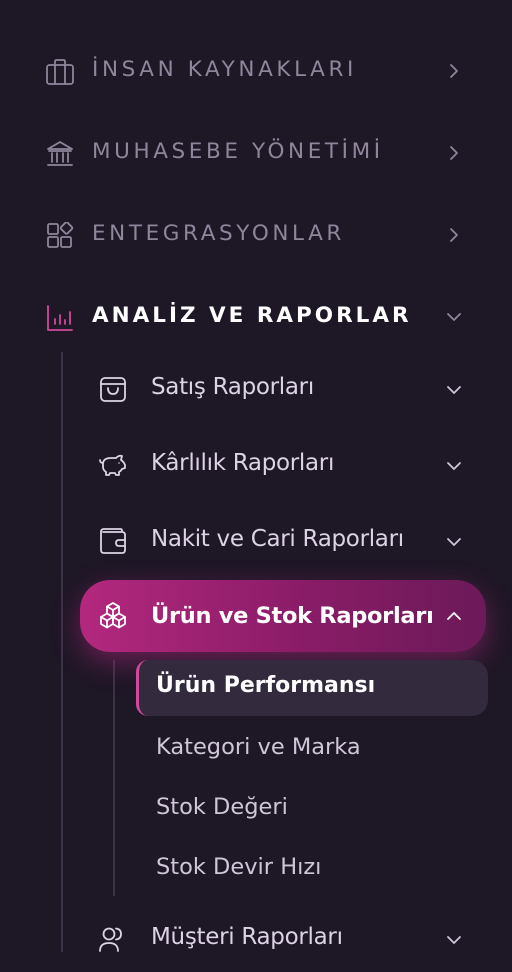  Describe the element at coordinates (312, 808) in the screenshot. I see `sub-item-stok-degeri: Stok Değeri` at that location.